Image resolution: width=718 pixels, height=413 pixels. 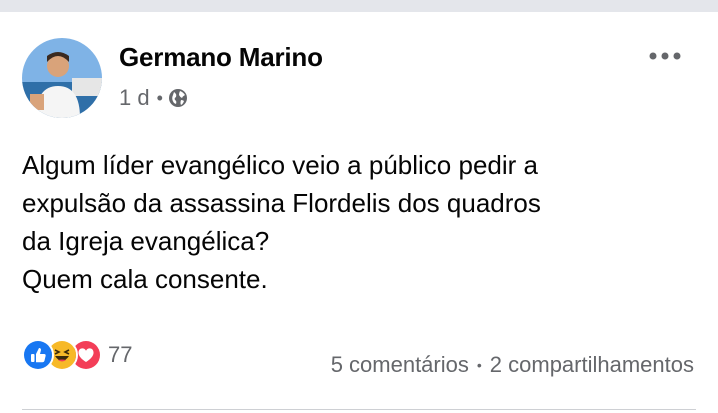 What do you see at coordinates (153, 98) in the screenshot?
I see `post-meta: 1 d •` at bounding box center [153, 98].